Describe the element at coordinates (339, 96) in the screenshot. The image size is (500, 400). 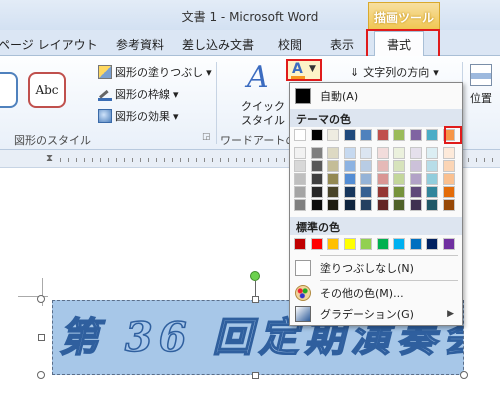
I see `automatic-color-label: 自動(A)` at that location.